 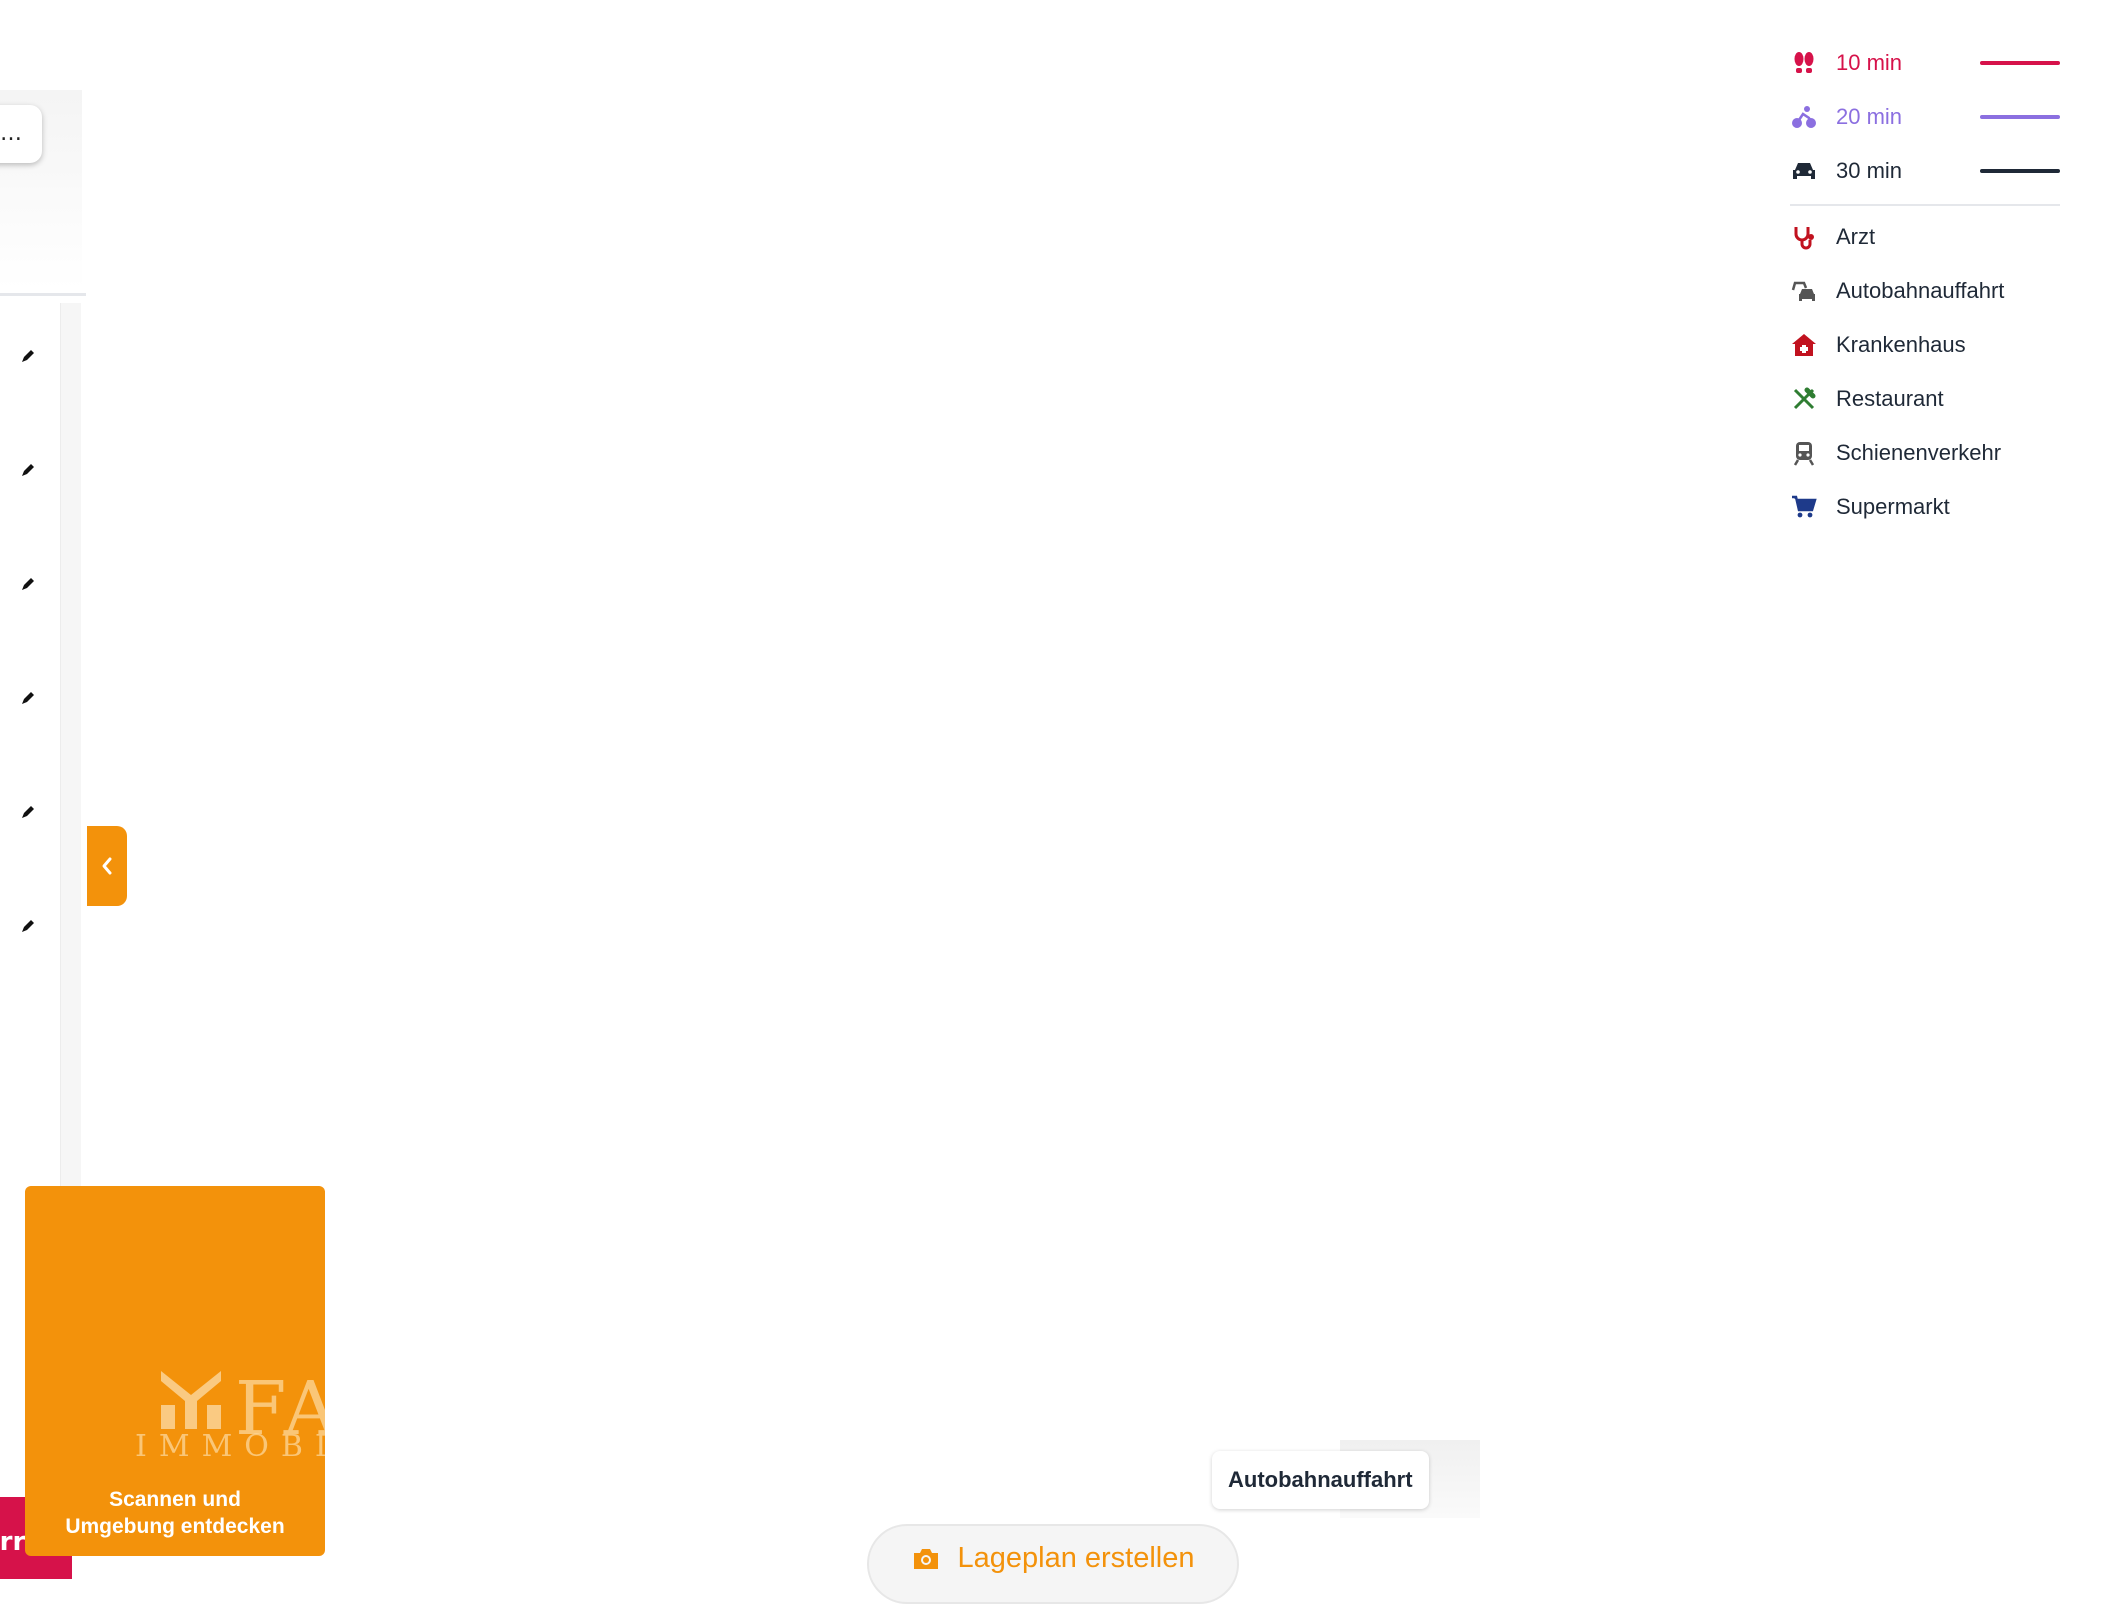 I want to click on legend-poi-label: Supermarkt, so click(x=1893, y=506).